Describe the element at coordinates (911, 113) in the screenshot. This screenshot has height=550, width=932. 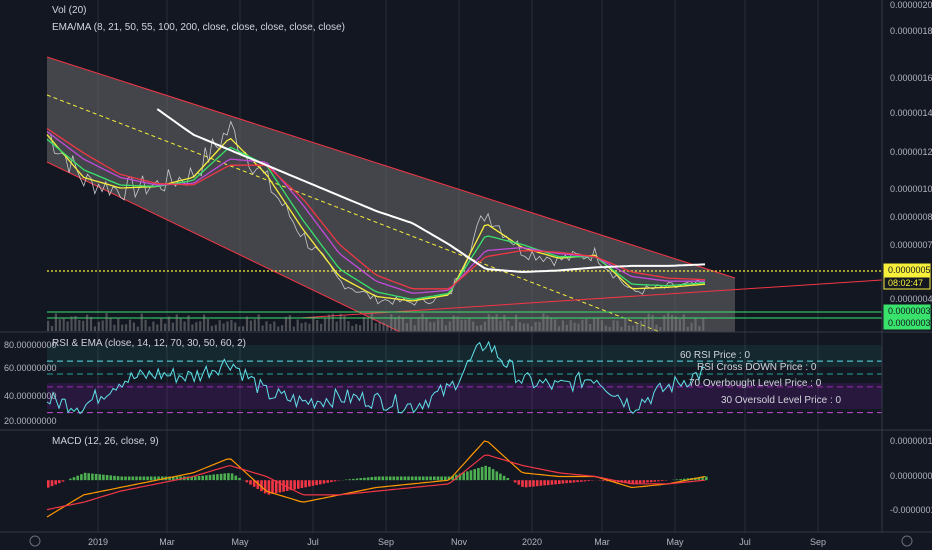
I see `y-tick-price-3: 0.00000140` at that location.